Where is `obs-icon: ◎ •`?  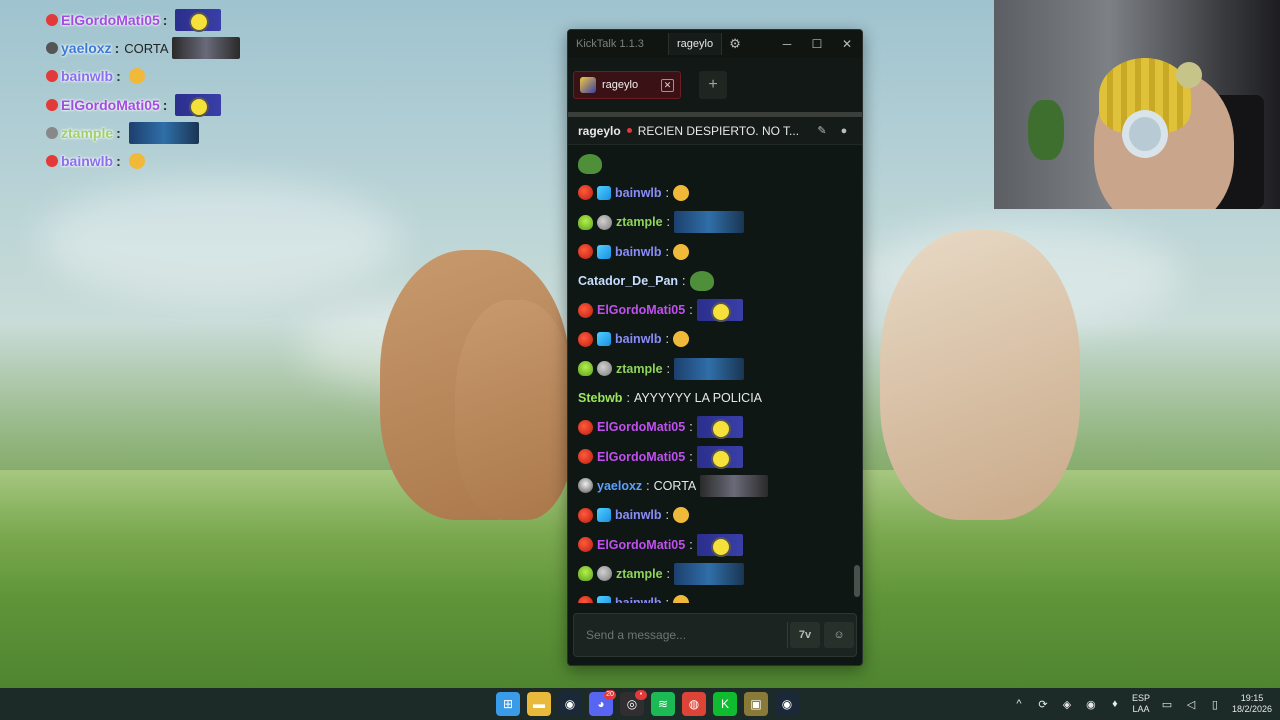
obs-icon: ◎ • is located at coordinates (633, 703).